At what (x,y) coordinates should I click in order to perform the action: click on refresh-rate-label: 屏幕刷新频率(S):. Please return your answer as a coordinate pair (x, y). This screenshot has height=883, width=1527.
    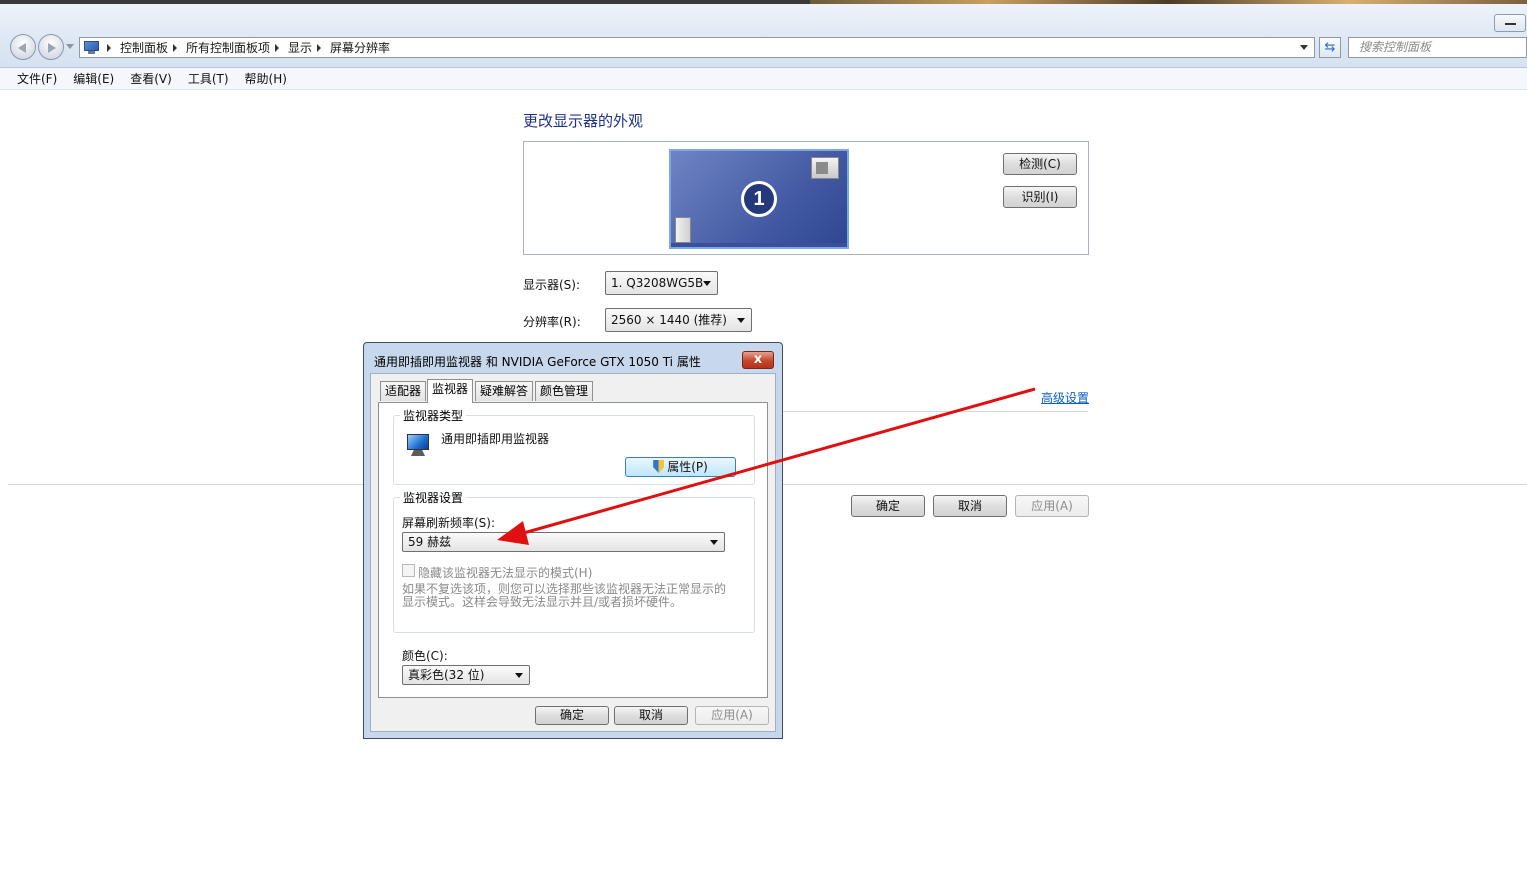
    Looking at the image, I should click on (449, 523).